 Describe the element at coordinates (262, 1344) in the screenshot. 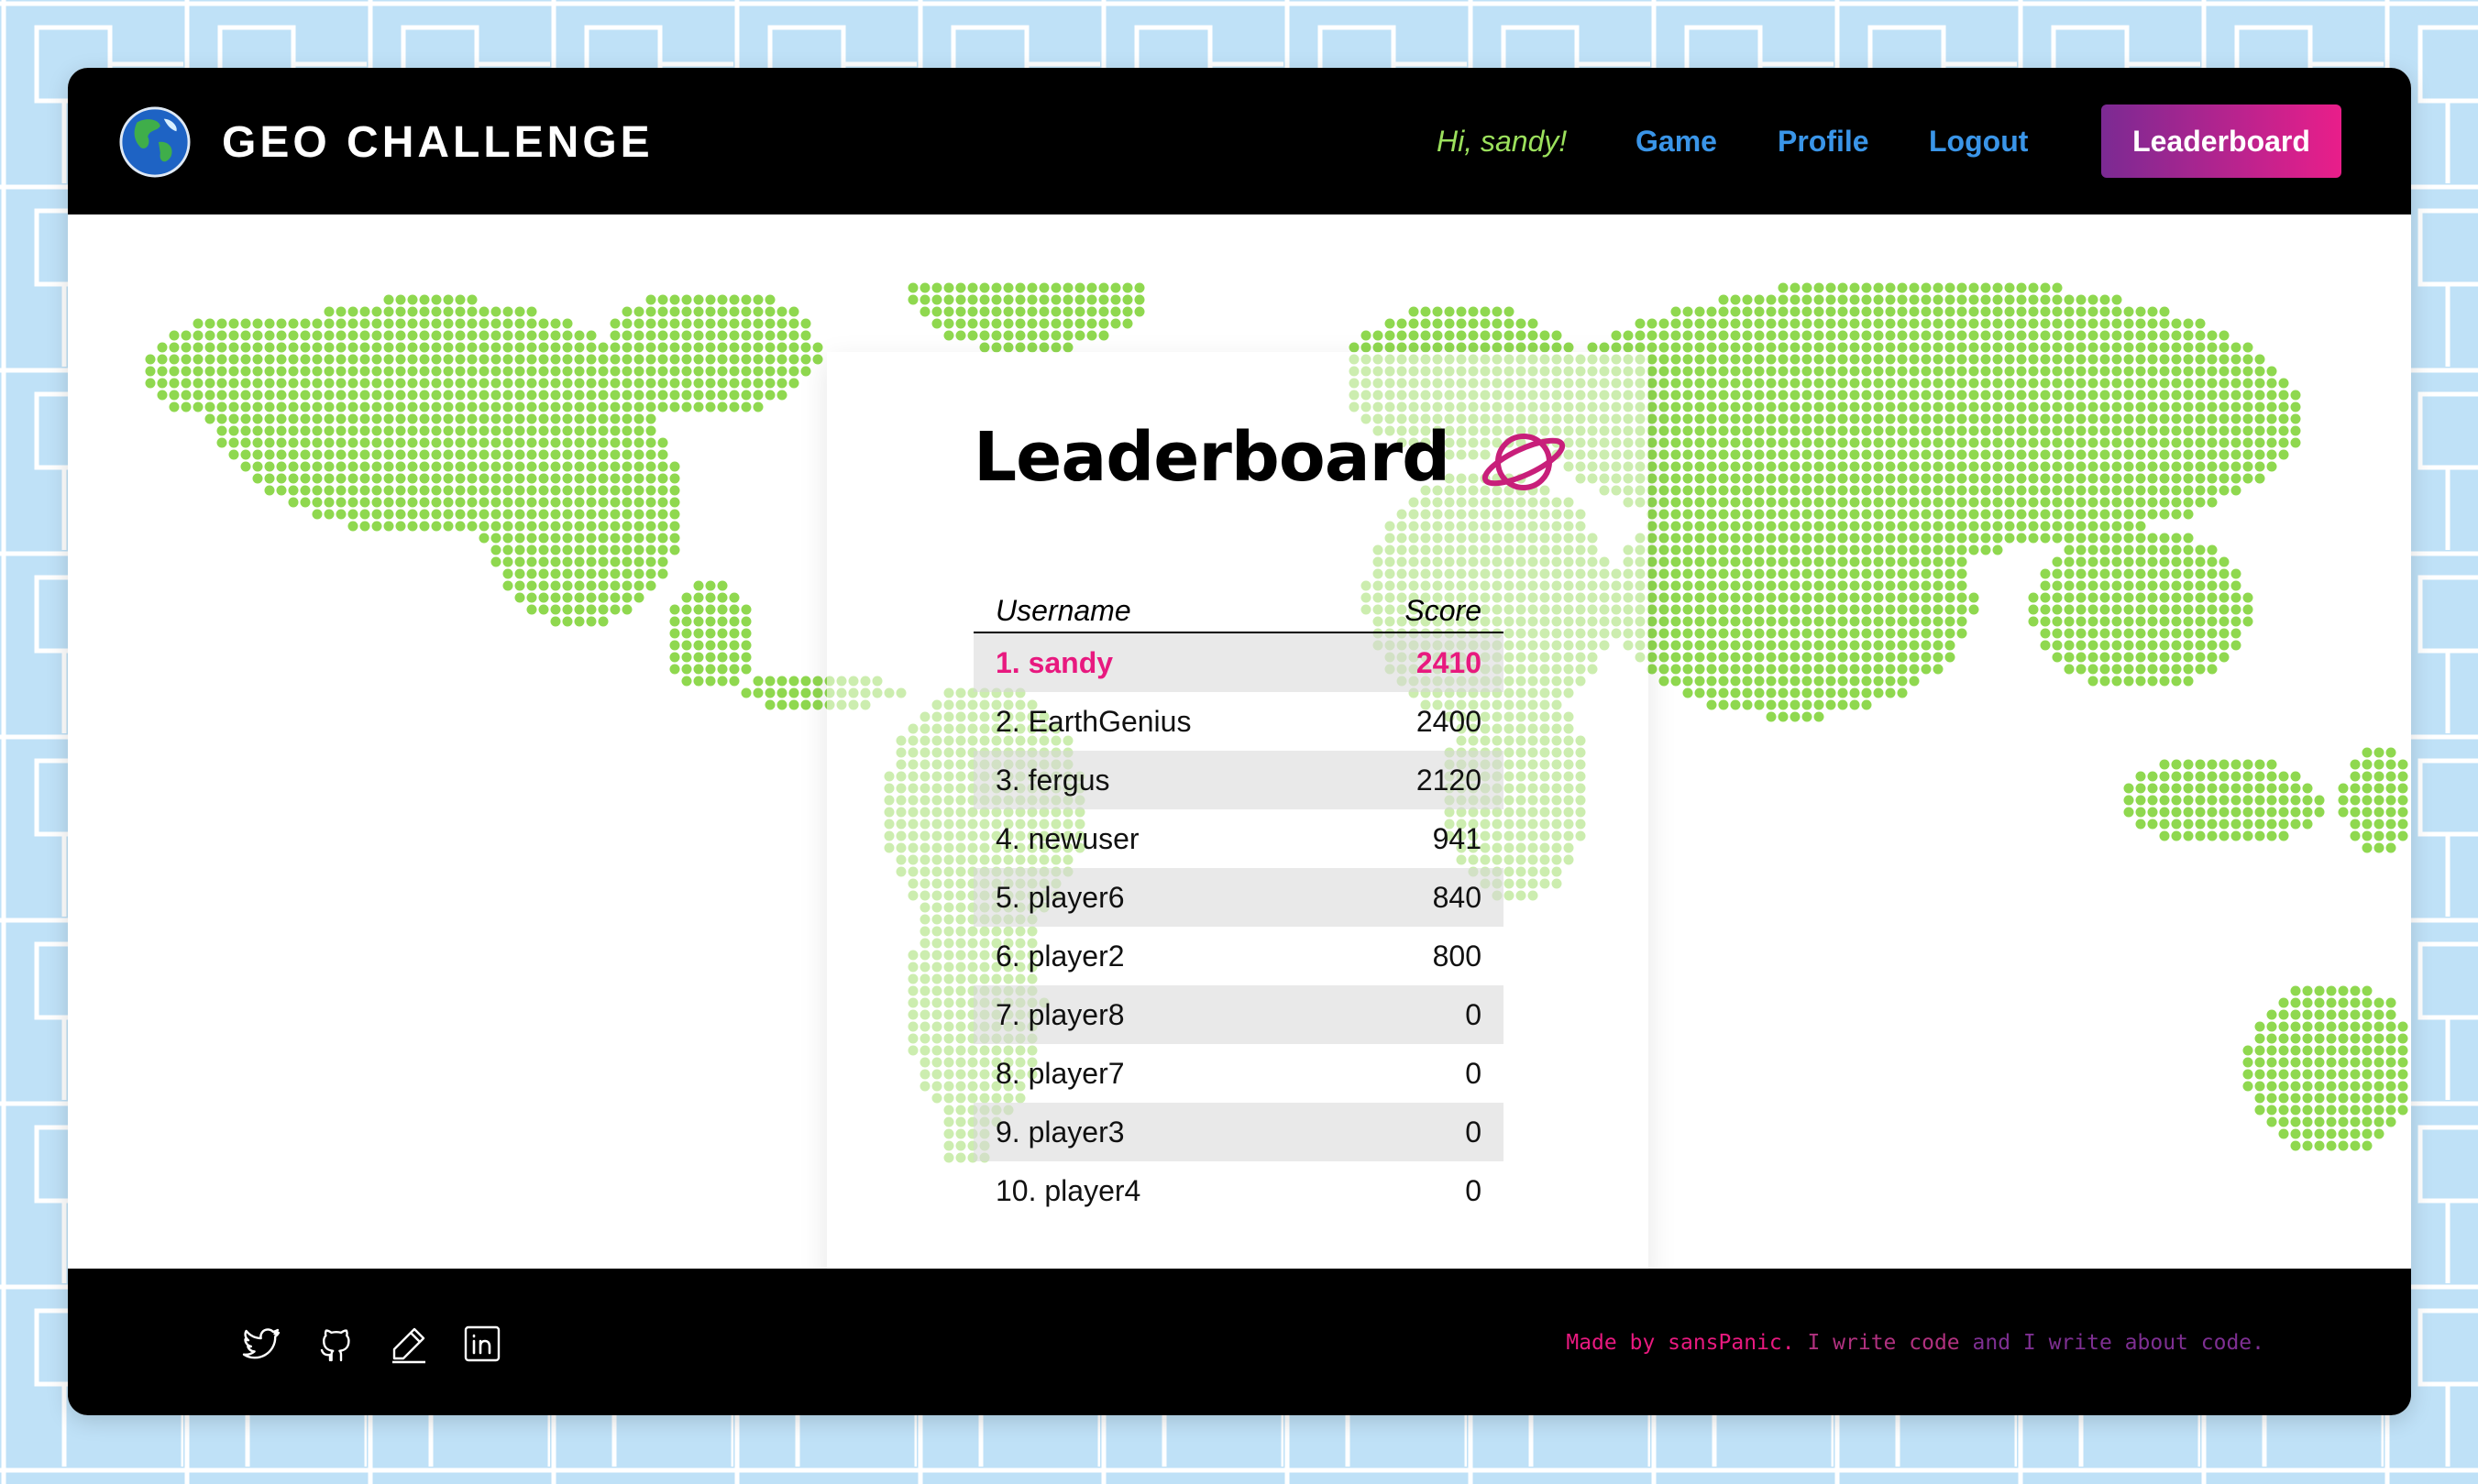

I see `twitter-icon` at that location.